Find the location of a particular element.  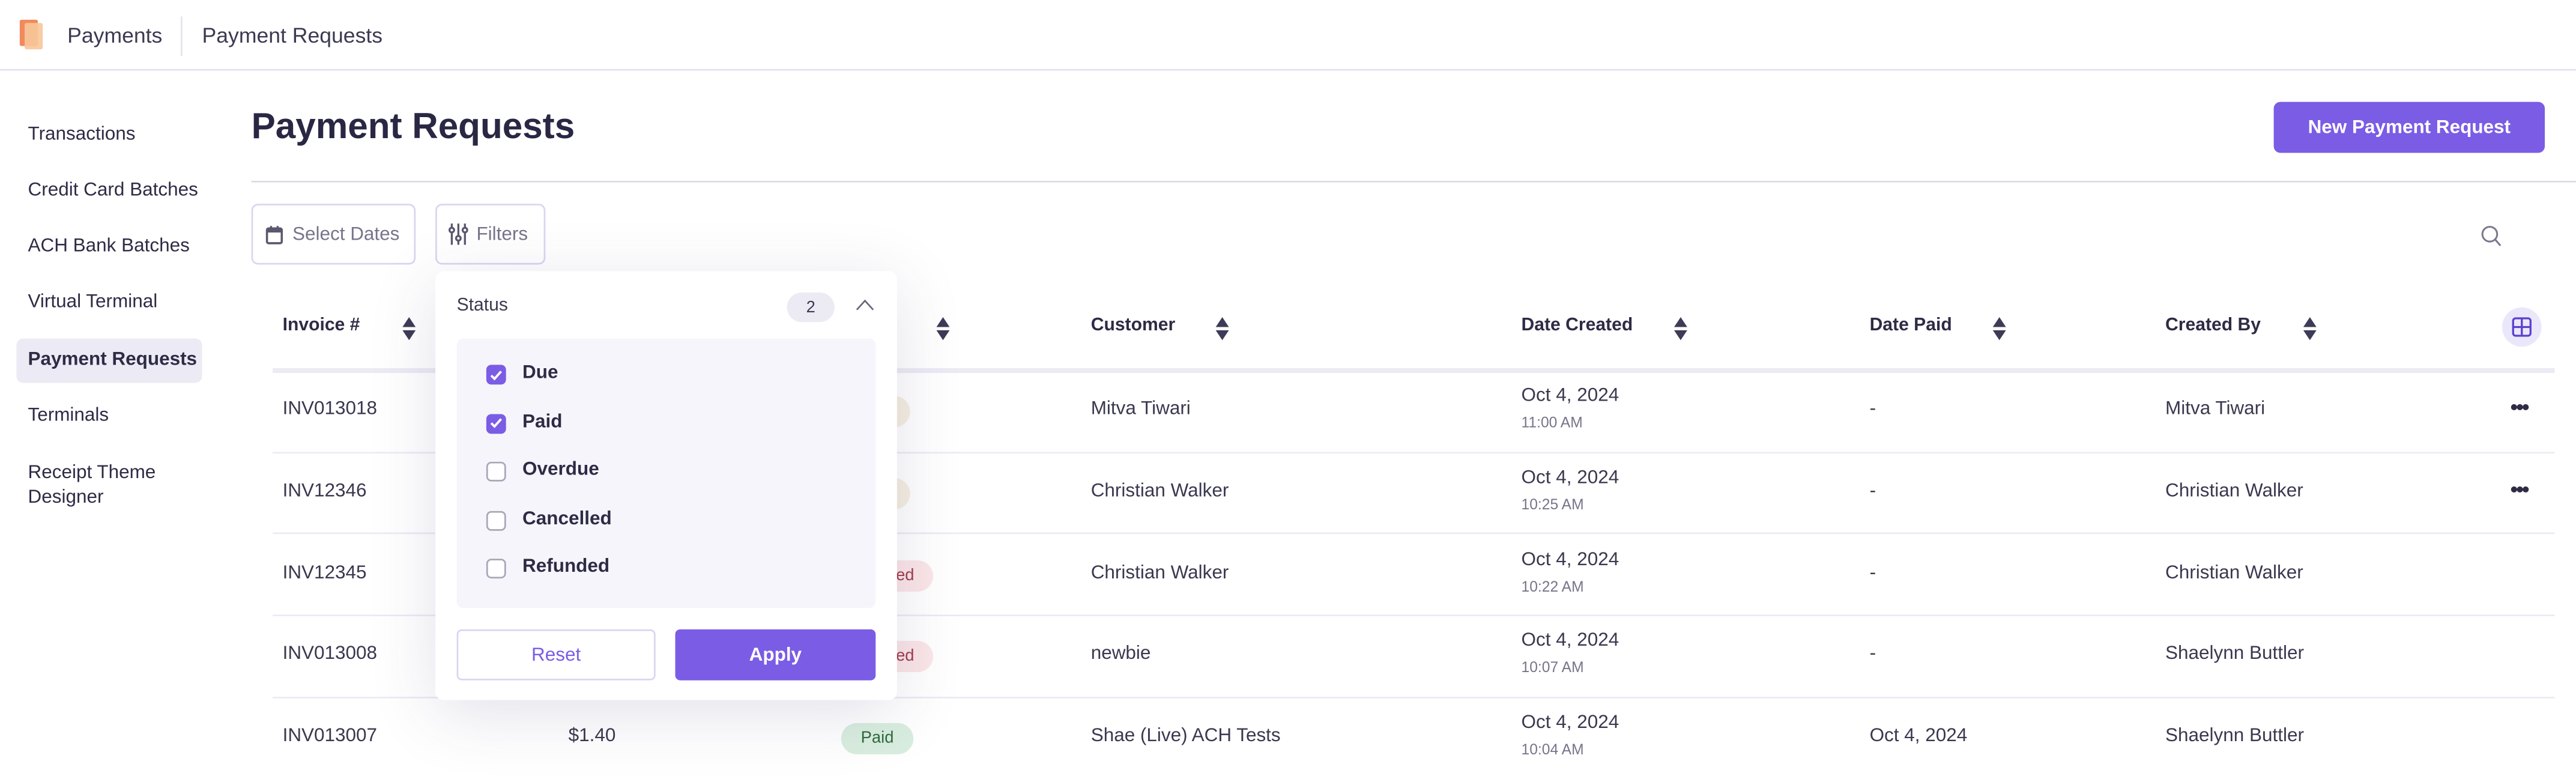

invoice-number: INV12346 is located at coordinates (325, 491).